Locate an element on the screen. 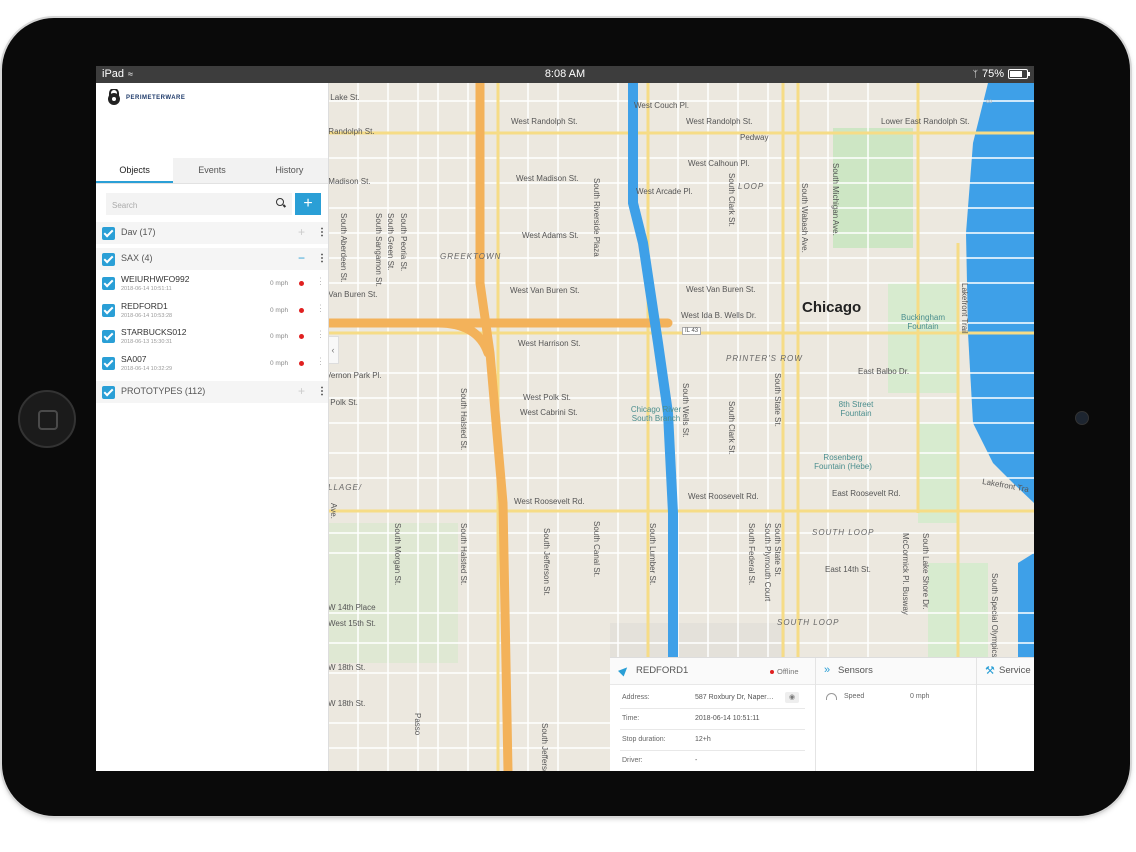 Image resolution: width=1136 pixels, height=852 pixels. group-row-prototypes: PROTOTYPES (112) + ⋮ is located at coordinates (212, 392).